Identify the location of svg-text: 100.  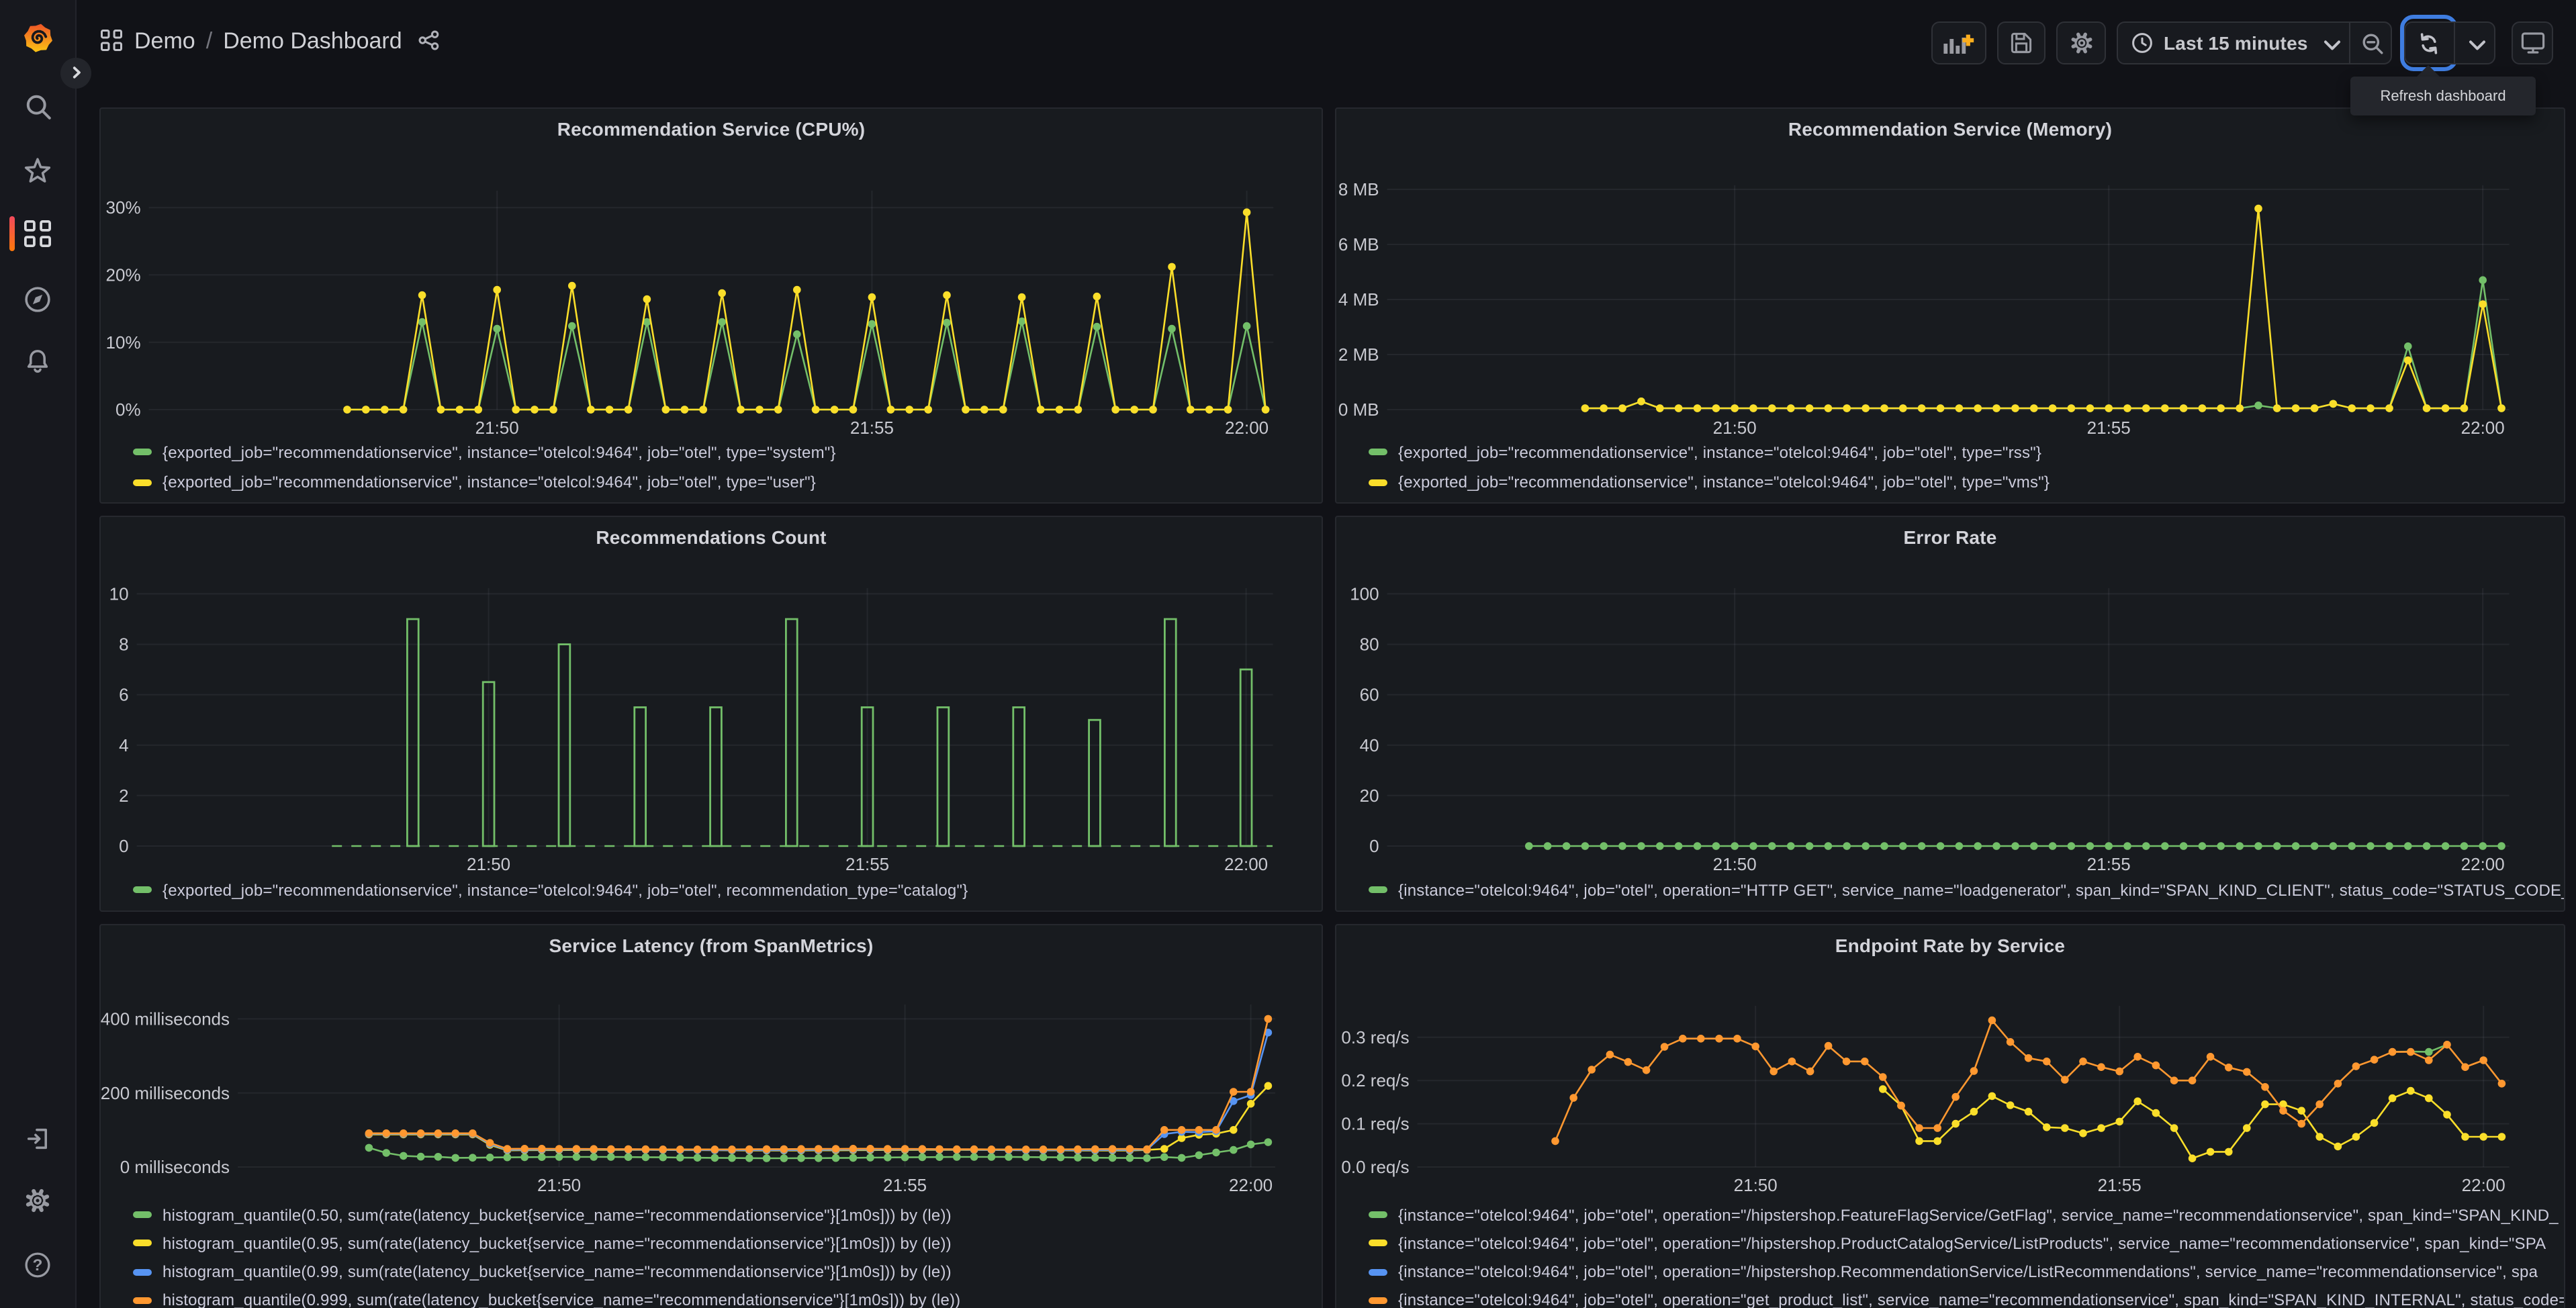
(1364, 593).